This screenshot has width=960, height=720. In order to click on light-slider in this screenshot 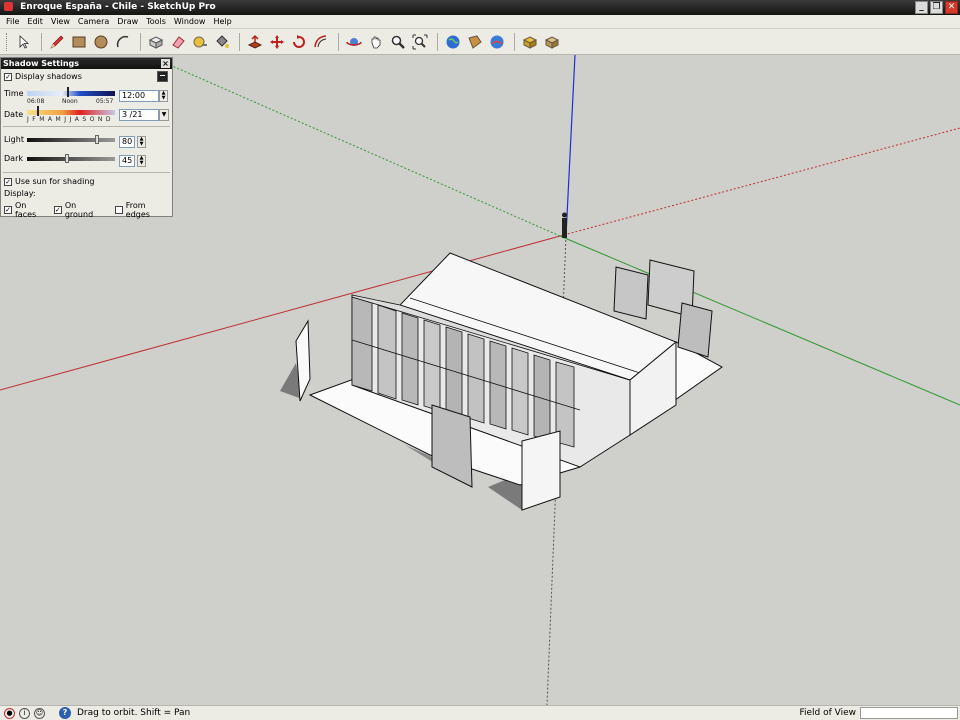, I will do `click(71, 140)`.